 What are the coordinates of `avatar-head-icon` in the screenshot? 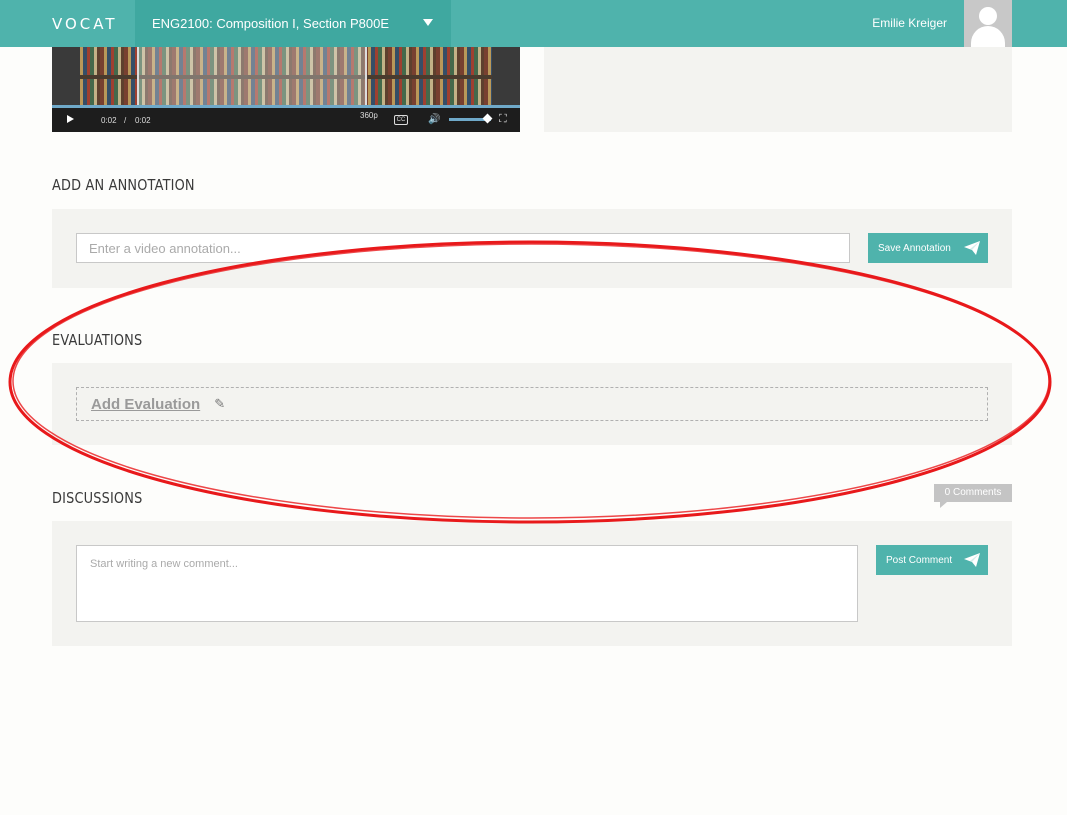 It's located at (988, 16).